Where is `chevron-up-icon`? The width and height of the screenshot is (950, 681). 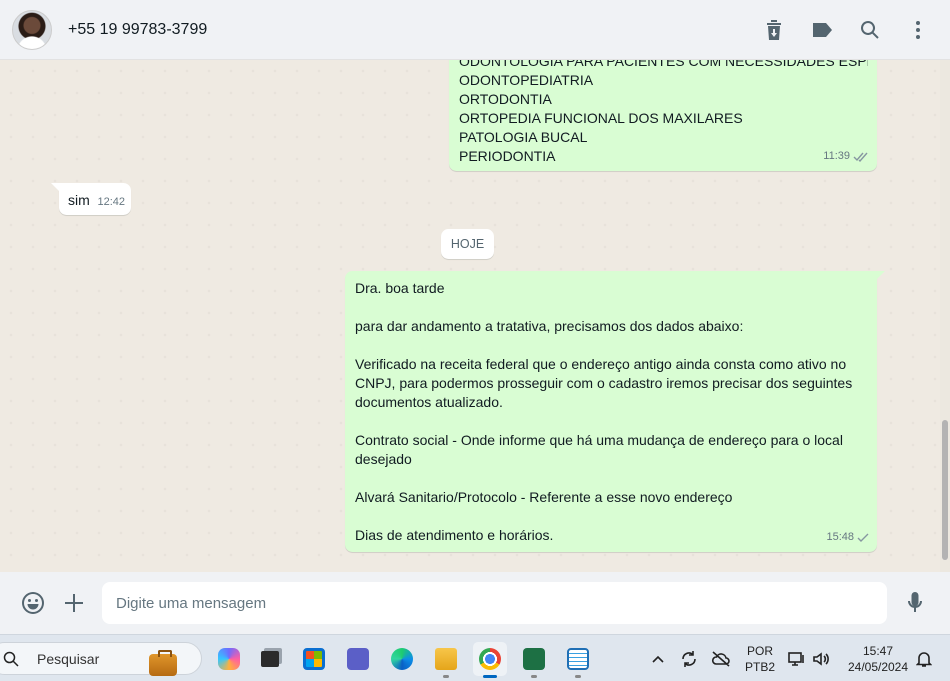 chevron-up-icon is located at coordinates (658, 659).